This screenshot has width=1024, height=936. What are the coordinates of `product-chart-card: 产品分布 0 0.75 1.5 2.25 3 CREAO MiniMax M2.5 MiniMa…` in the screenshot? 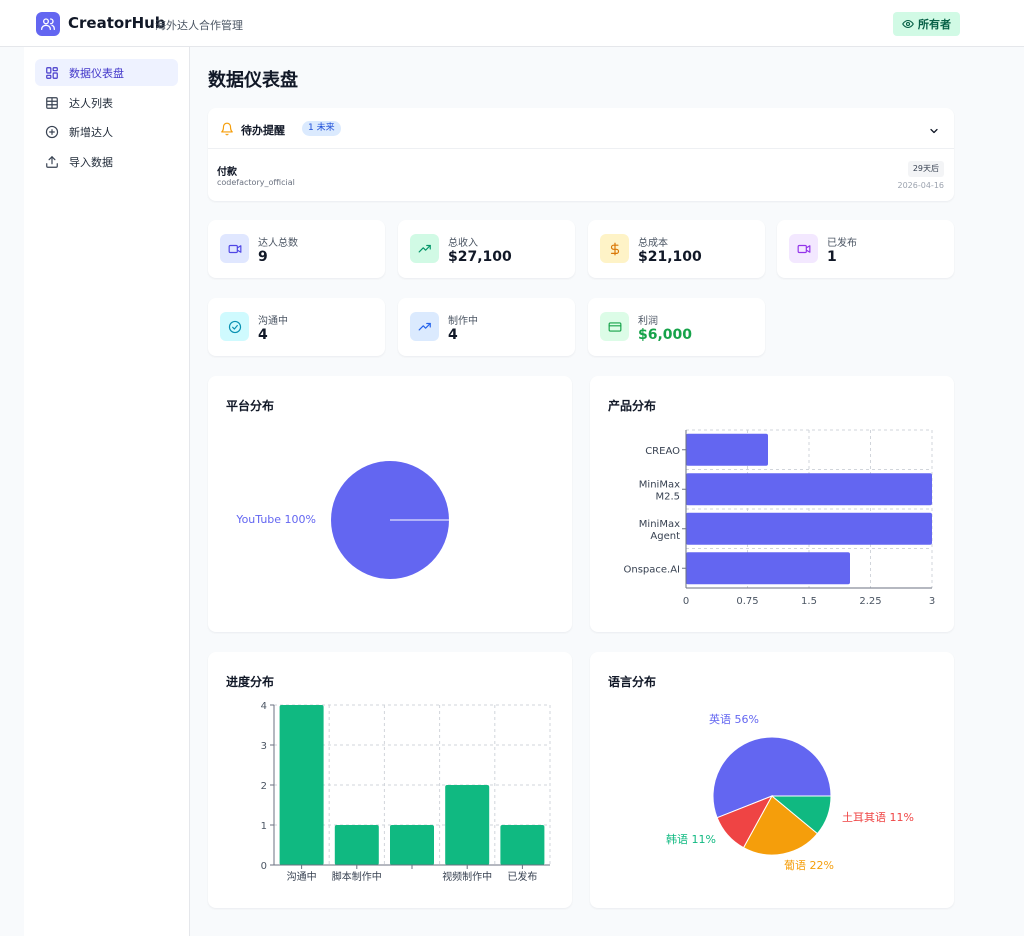 It's located at (772, 504).